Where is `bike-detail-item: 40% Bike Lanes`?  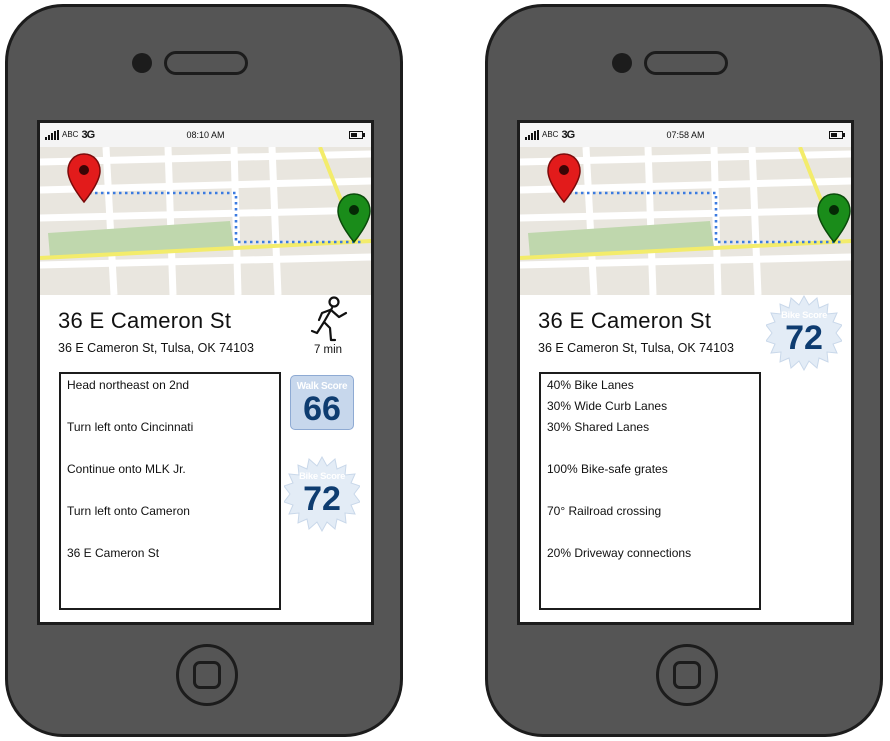
bike-detail-item: 40% Bike Lanes is located at coordinates (590, 385).